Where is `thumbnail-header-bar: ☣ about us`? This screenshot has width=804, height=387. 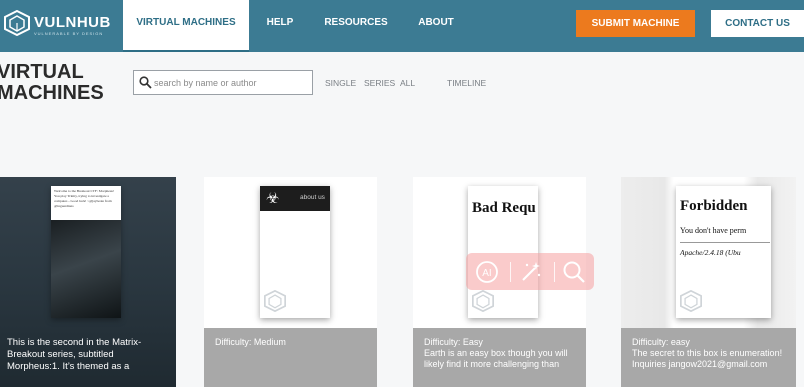
thumbnail-header-bar: ☣ about us is located at coordinates (295, 198).